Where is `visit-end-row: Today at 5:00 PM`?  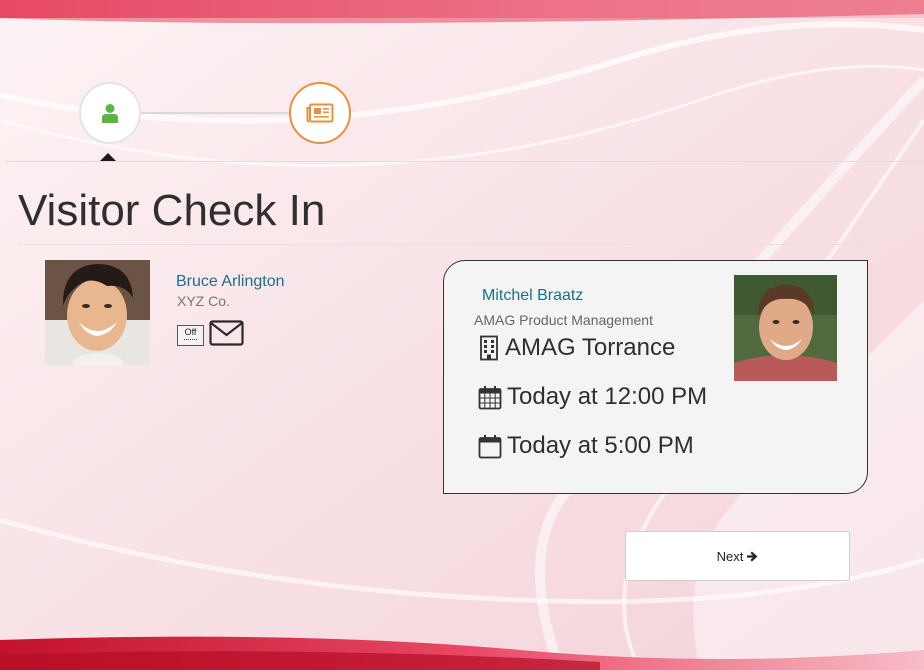 visit-end-row: Today at 5:00 PM is located at coordinates (586, 446).